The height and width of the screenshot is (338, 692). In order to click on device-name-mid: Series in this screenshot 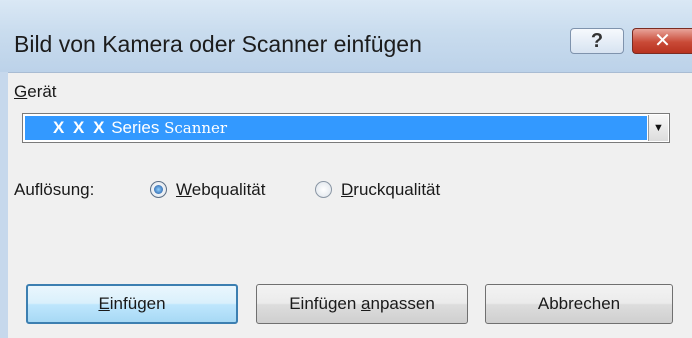, I will do `click(135, 127)`.